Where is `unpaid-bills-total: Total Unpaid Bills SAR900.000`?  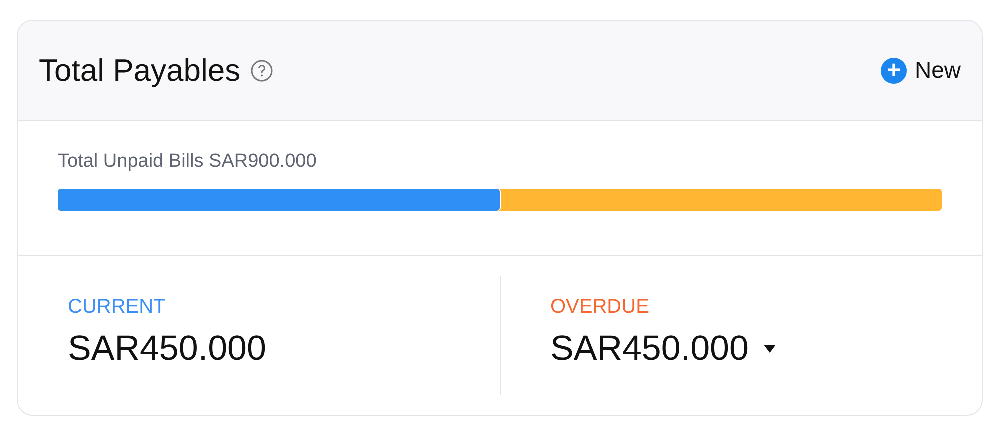
unpaid-bills-total: Total Unpaid Bills SAR900.000 is located at coordinates (188, 162).